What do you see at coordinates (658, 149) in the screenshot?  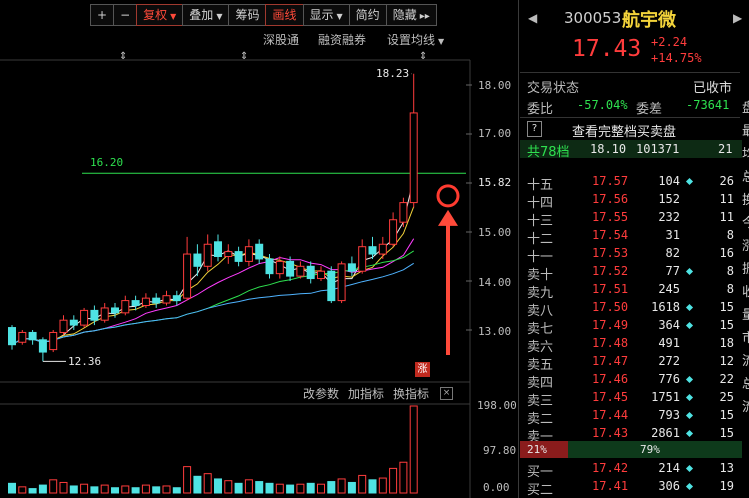 I see `total-levels-volume: 101371` at bounding box center [658, 149].